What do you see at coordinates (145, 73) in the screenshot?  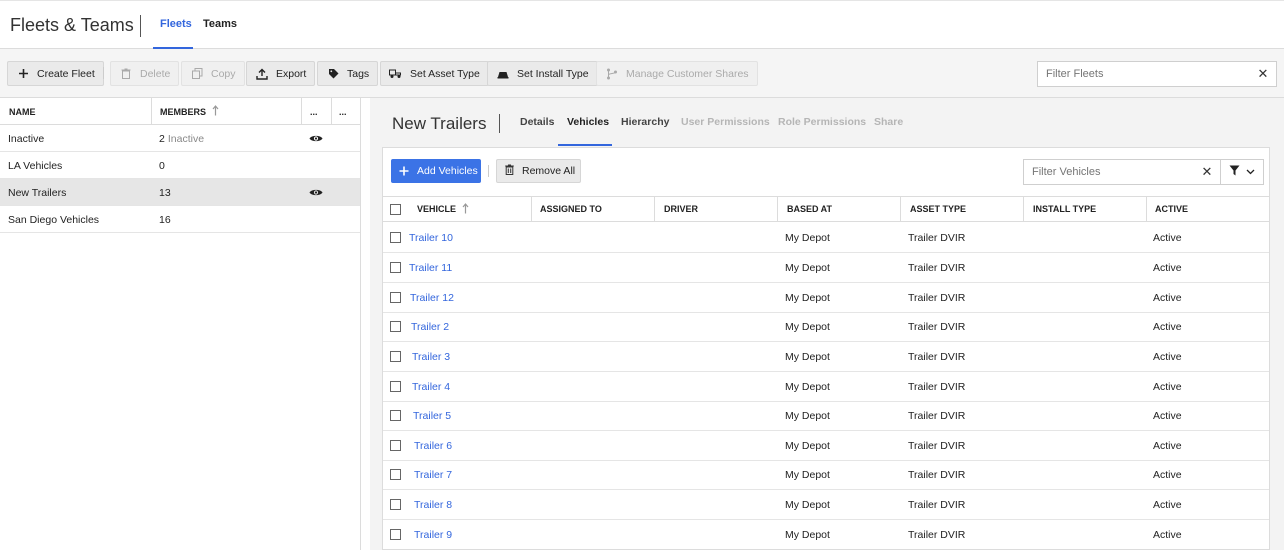 I see `delete-button: Delete` at bounding box center [145, 73].